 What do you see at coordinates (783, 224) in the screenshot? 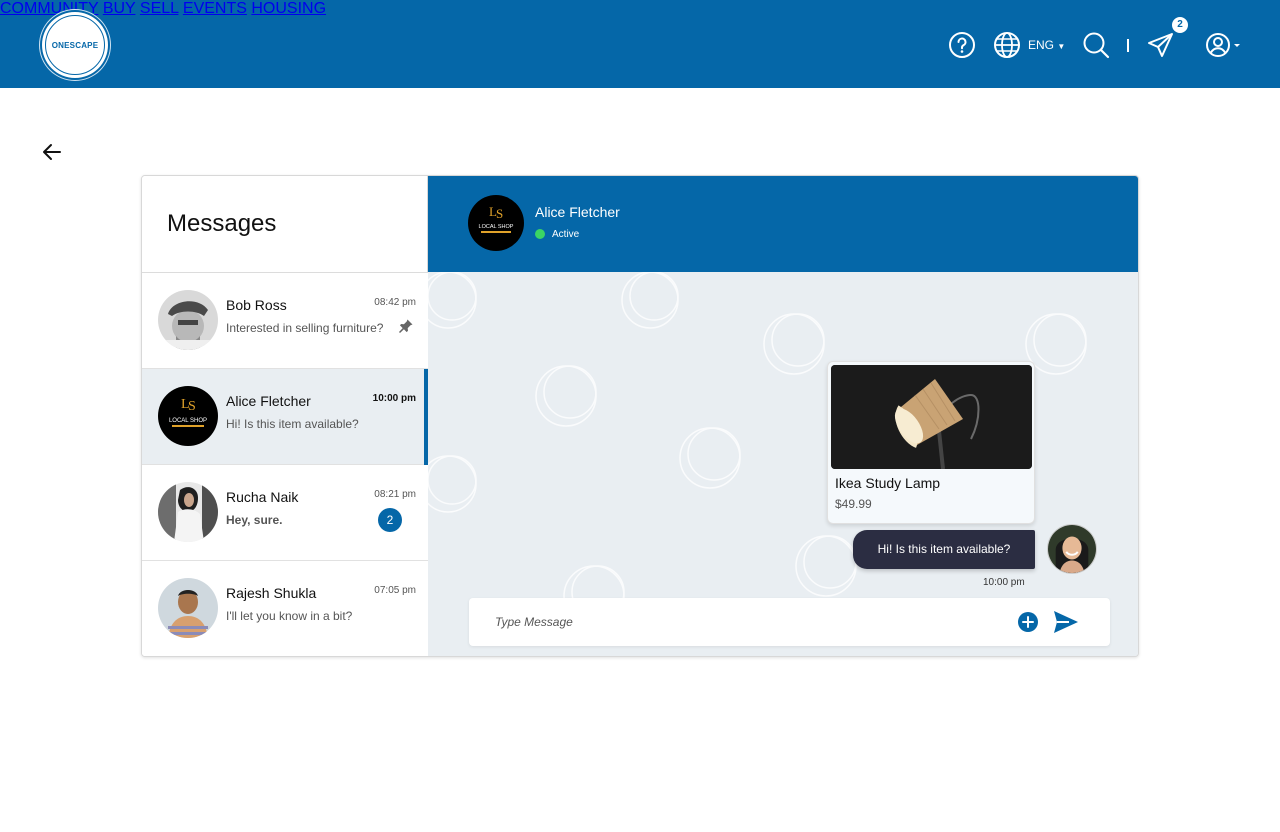
I see `chat-header: L S LOCAL SHOP Alice Fletcher Active` at bounding box center [783, 224].